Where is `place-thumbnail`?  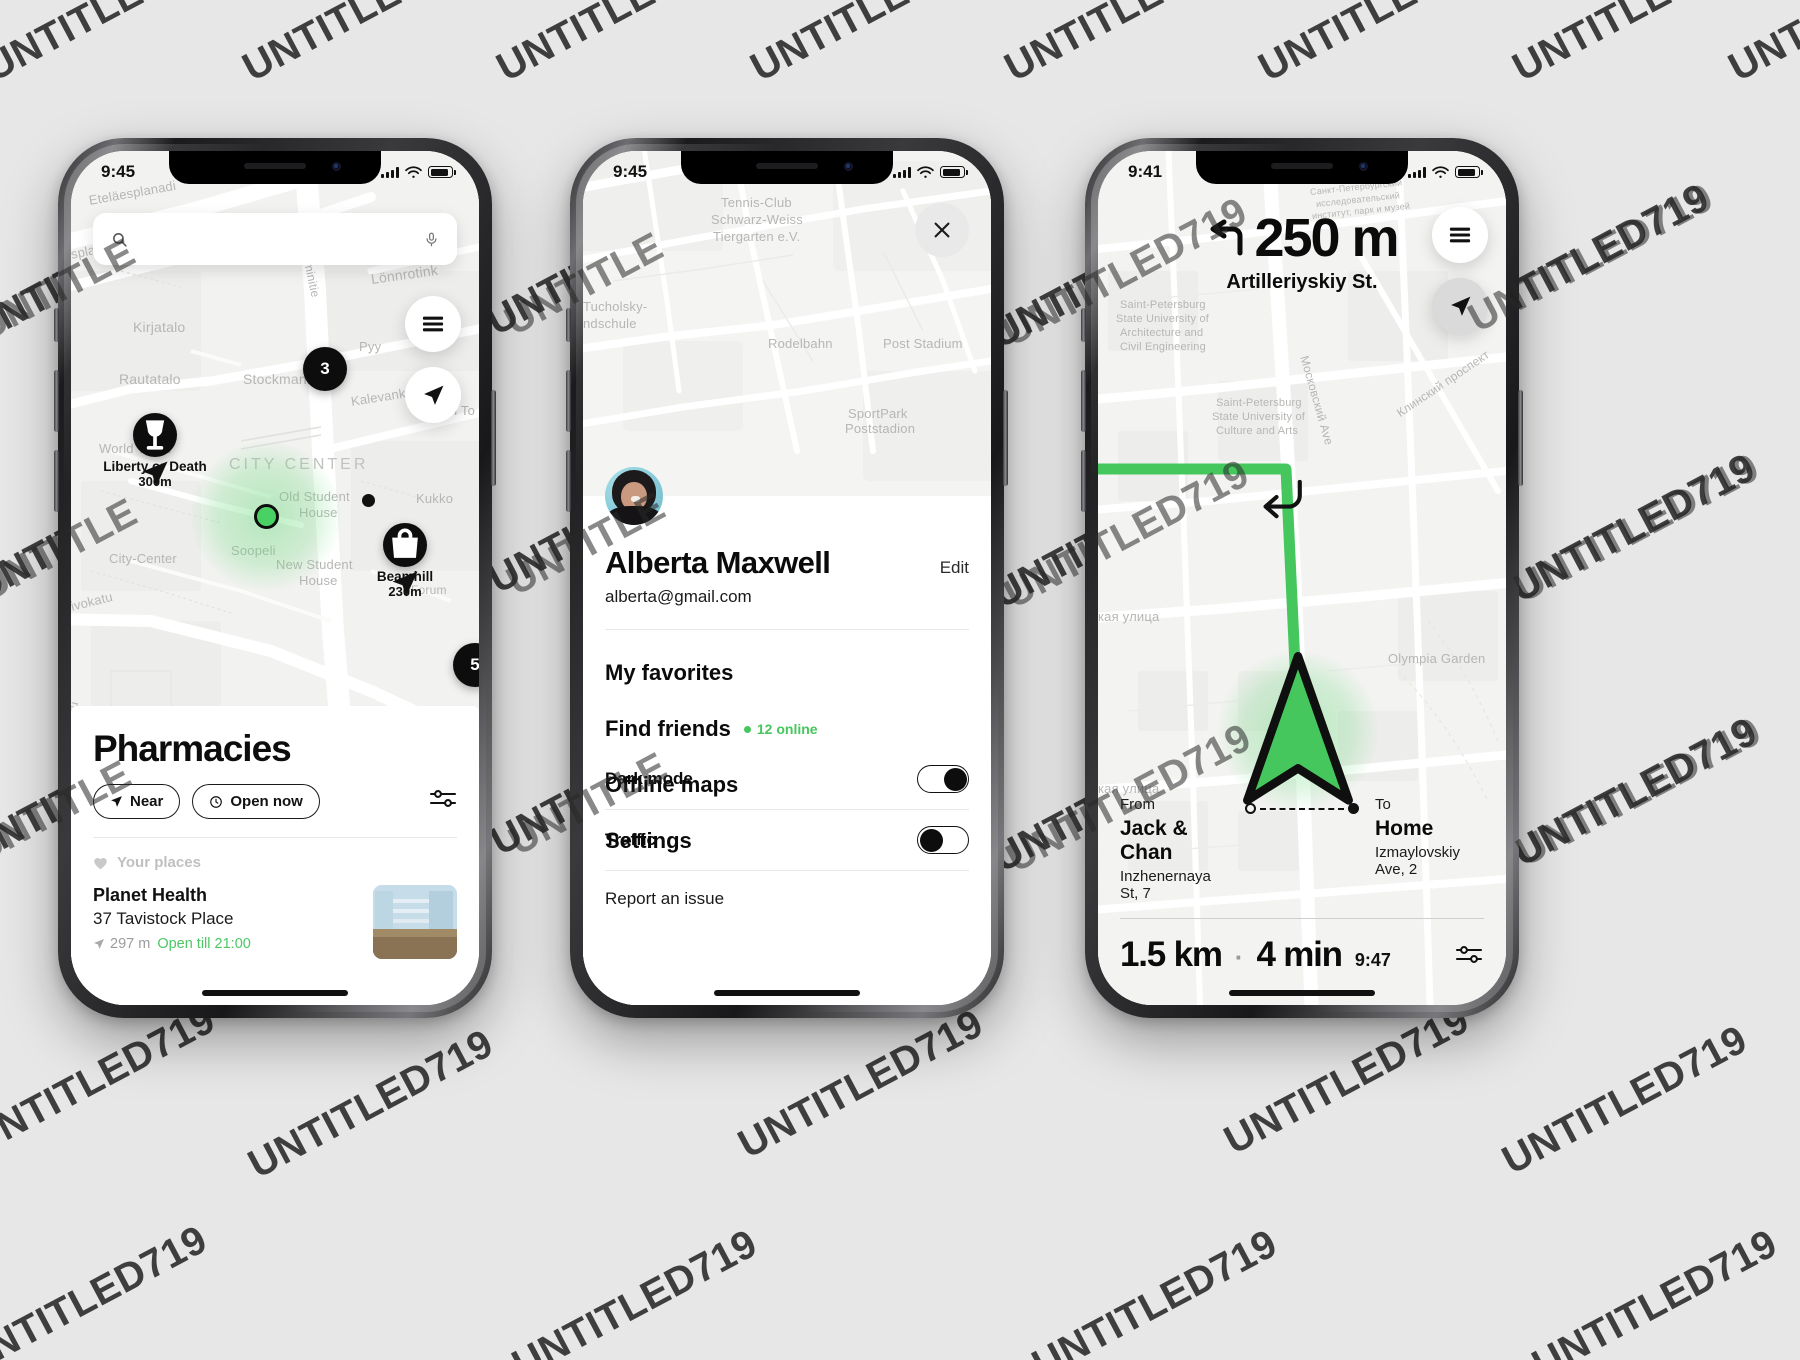
place-thumbnail is located at coordinates (415, 922).